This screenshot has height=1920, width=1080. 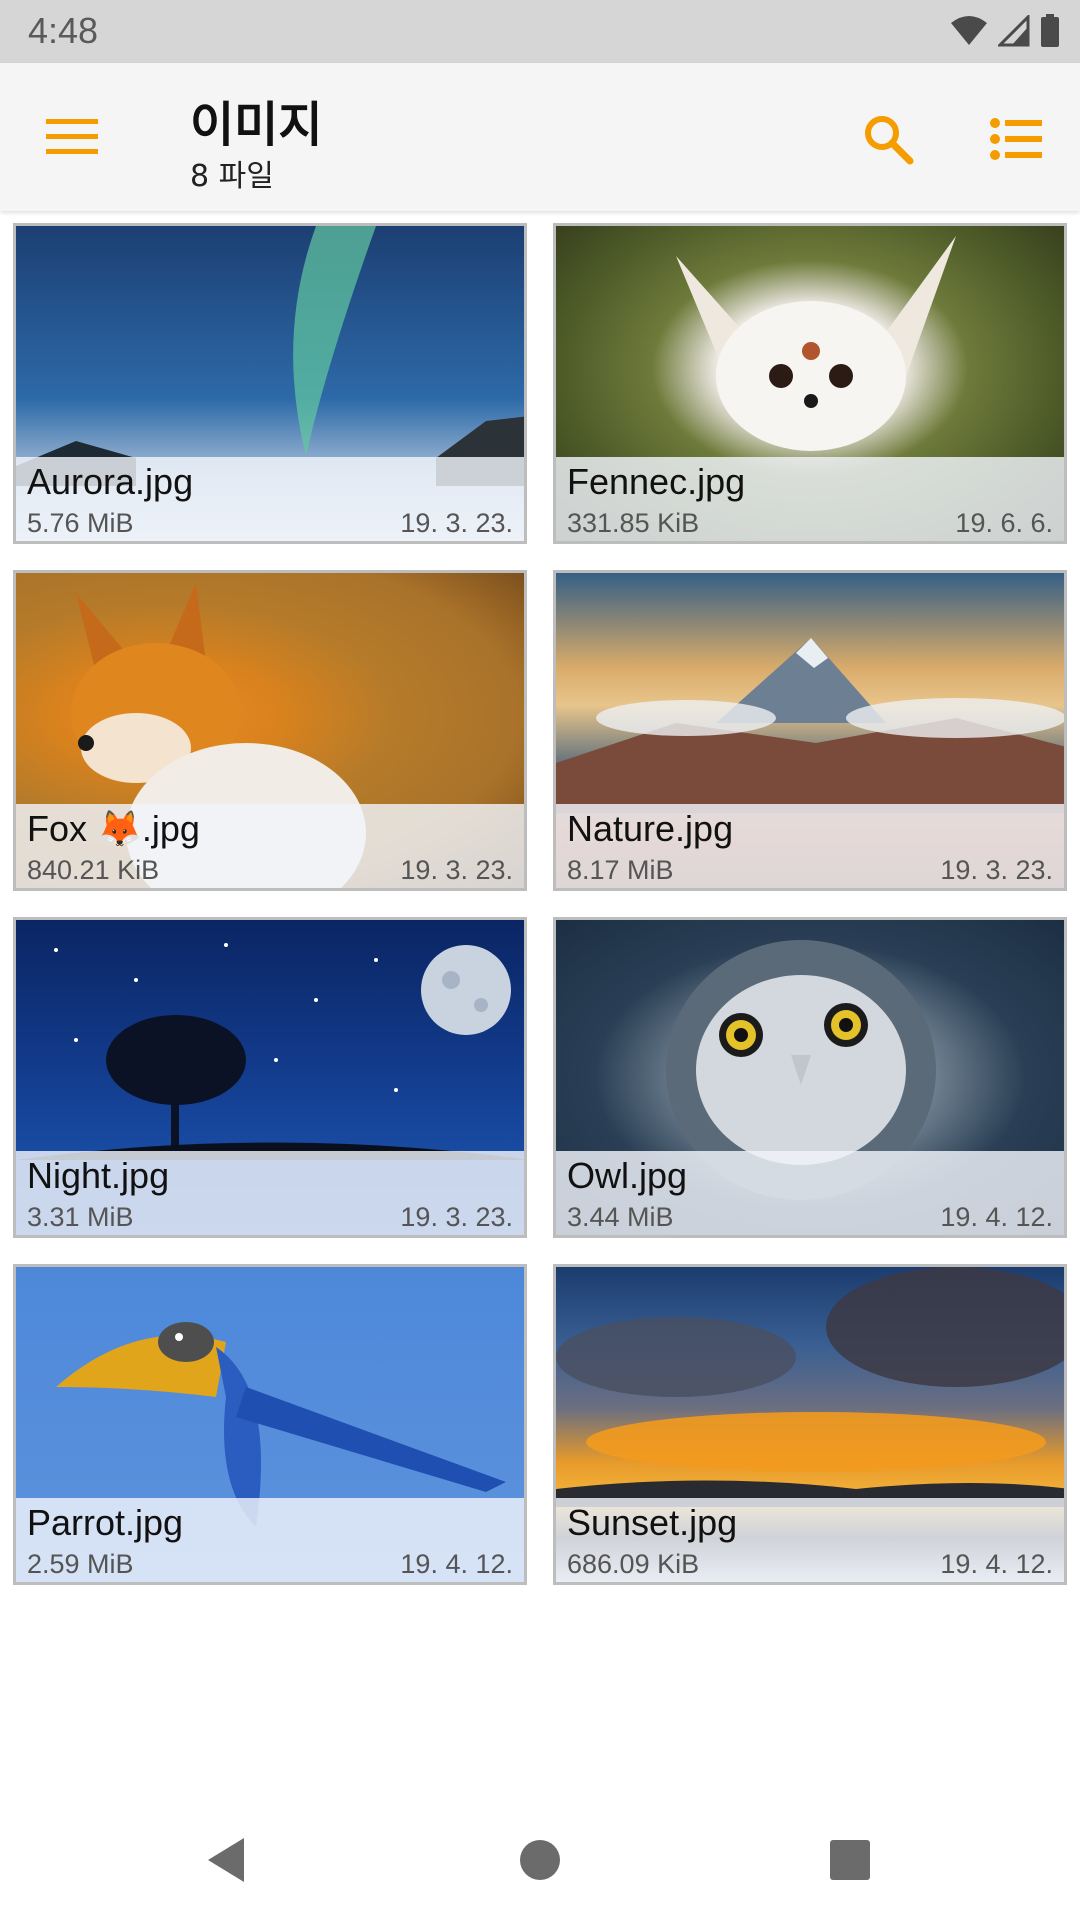 I want to click on file-card: Nature.jpg 8.17 MiB 19. 3. 23., so click(x=810, y=730).